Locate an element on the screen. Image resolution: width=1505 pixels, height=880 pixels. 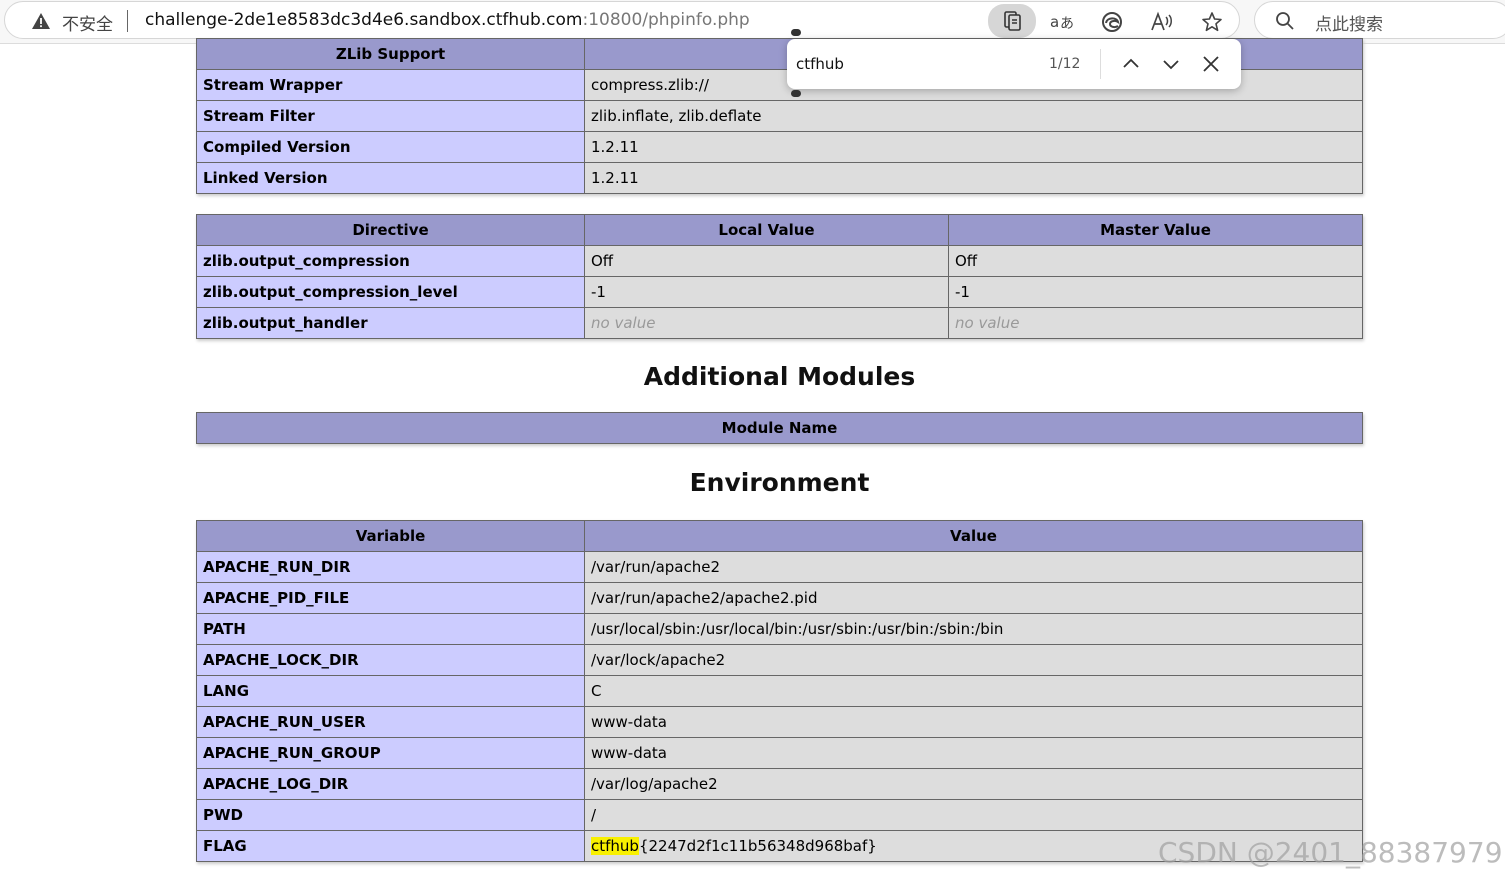
find-close-icon is located at coordinates (1211, 64).